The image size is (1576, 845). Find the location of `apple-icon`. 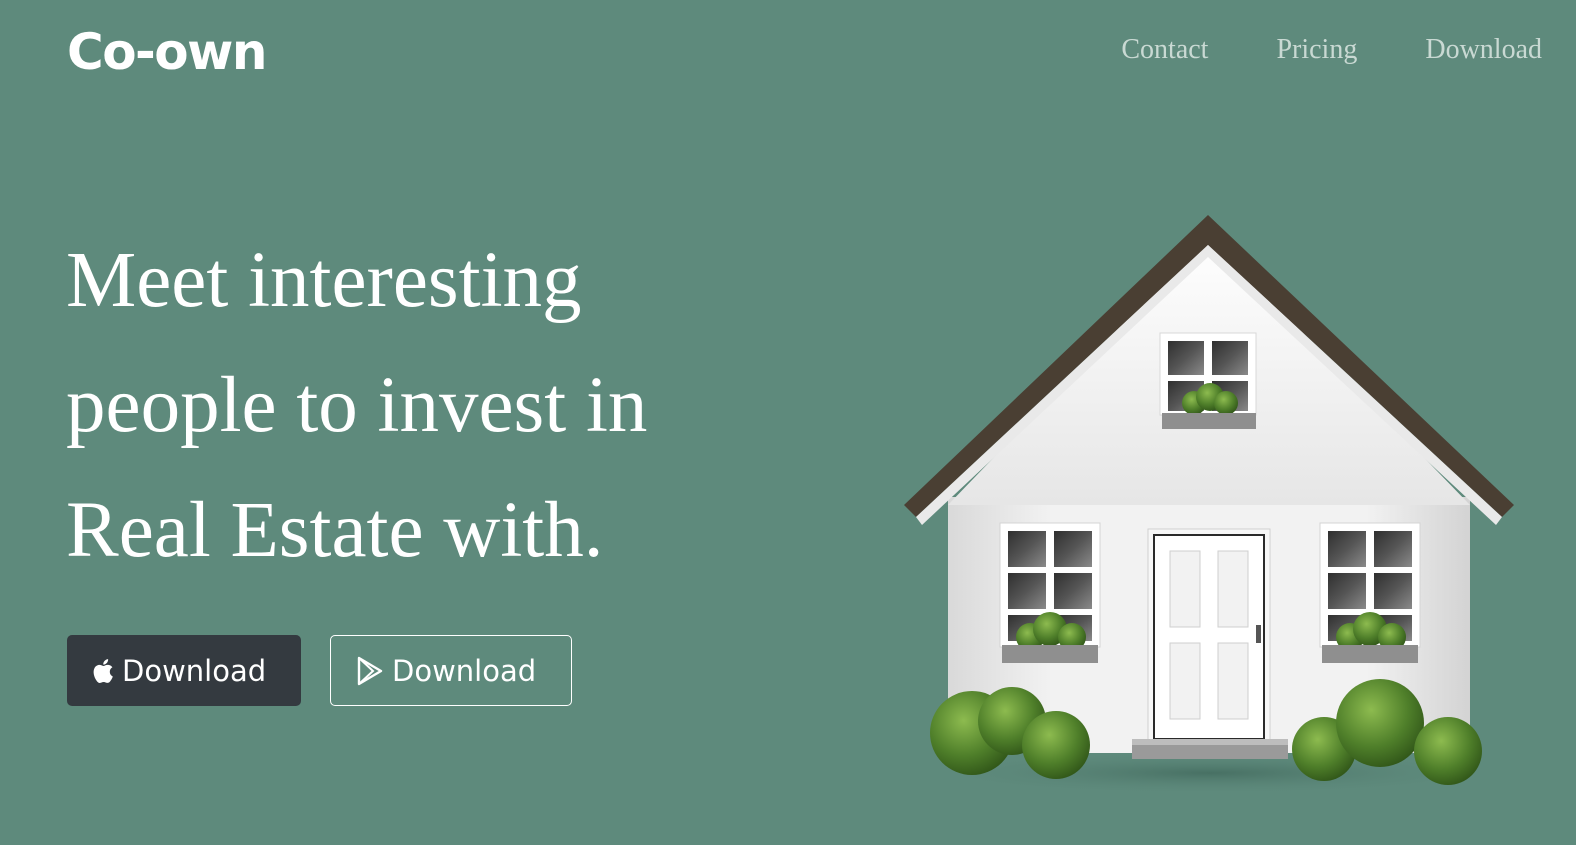

apple-icon is located at coordinates (103, 671).